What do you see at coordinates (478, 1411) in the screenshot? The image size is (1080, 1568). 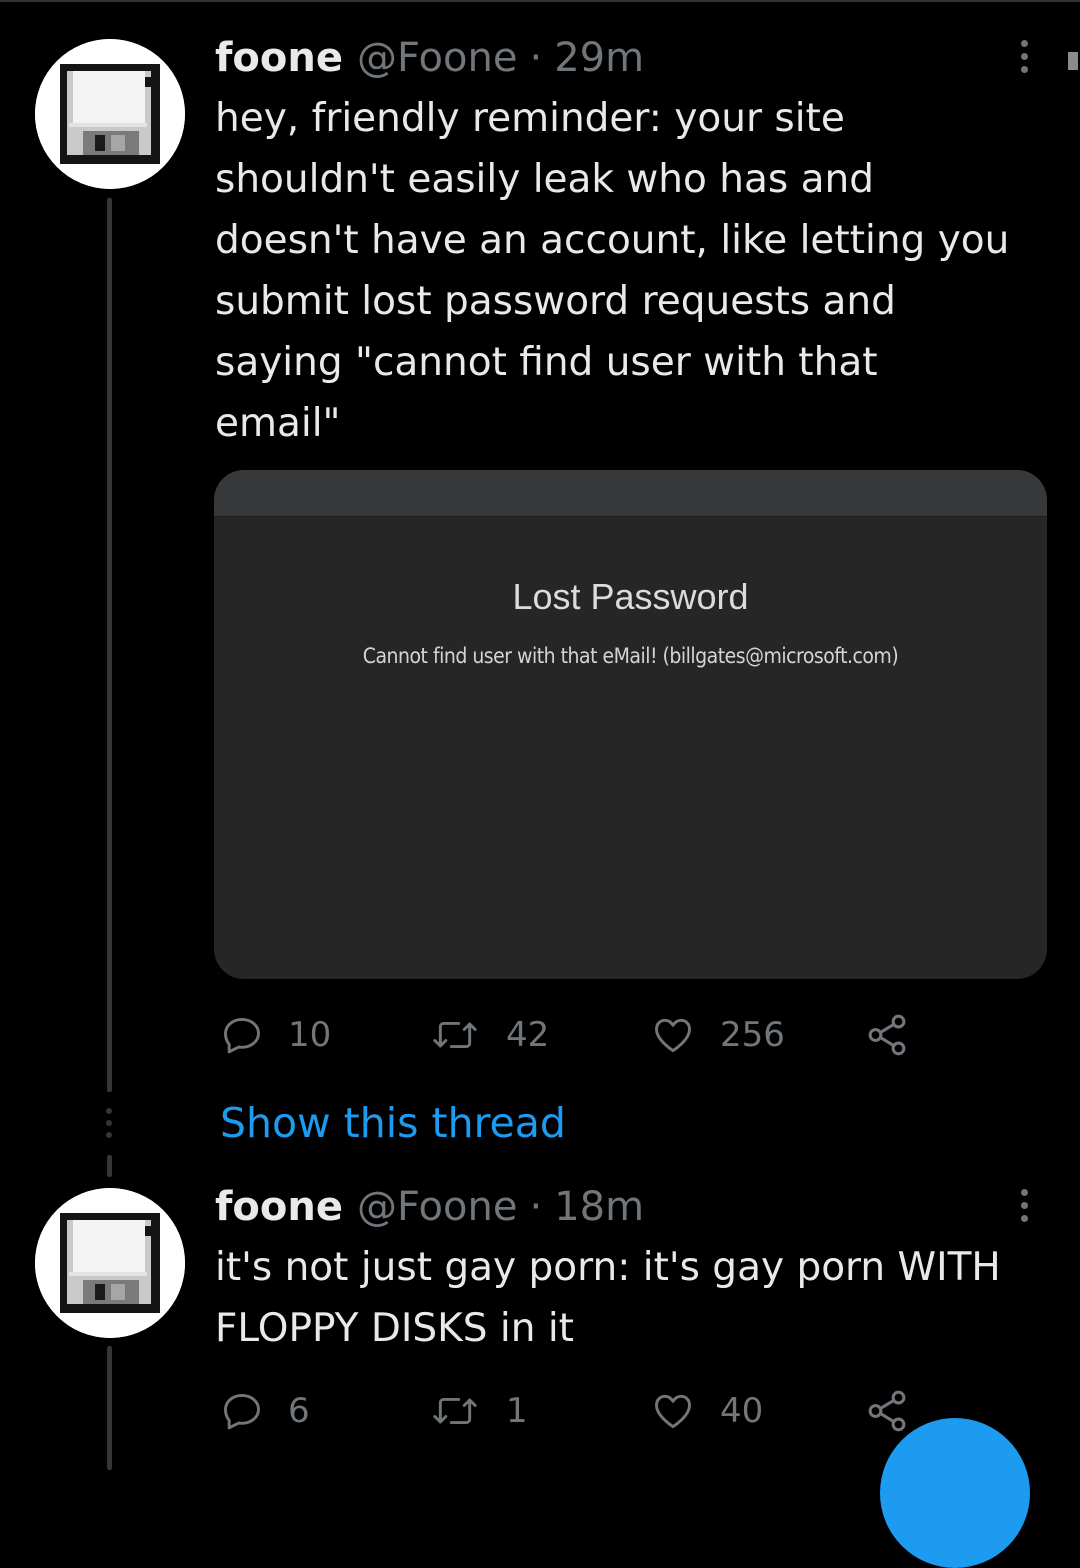 I see `retweet-button: 1` at bounding box center [478, 1411].